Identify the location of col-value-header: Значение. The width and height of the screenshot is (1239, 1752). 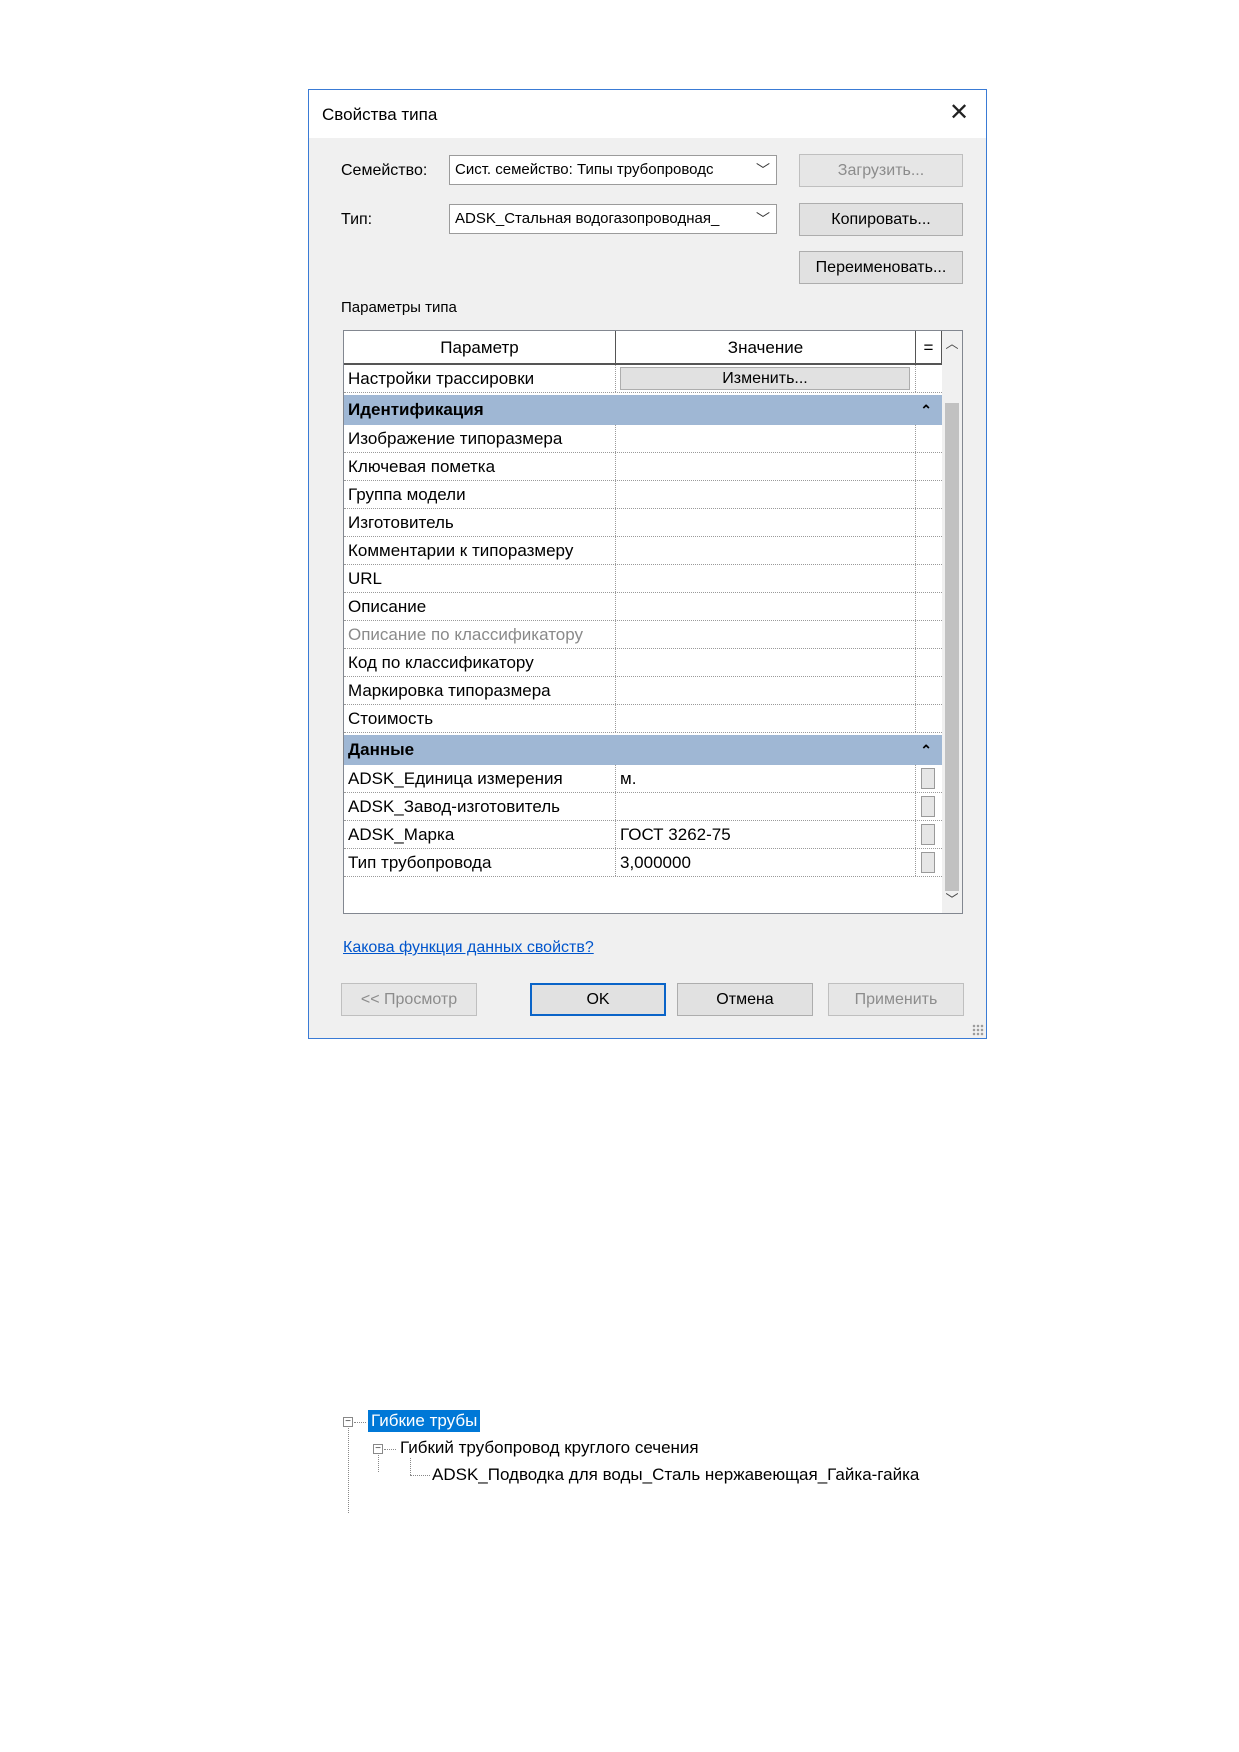
(766, 348).